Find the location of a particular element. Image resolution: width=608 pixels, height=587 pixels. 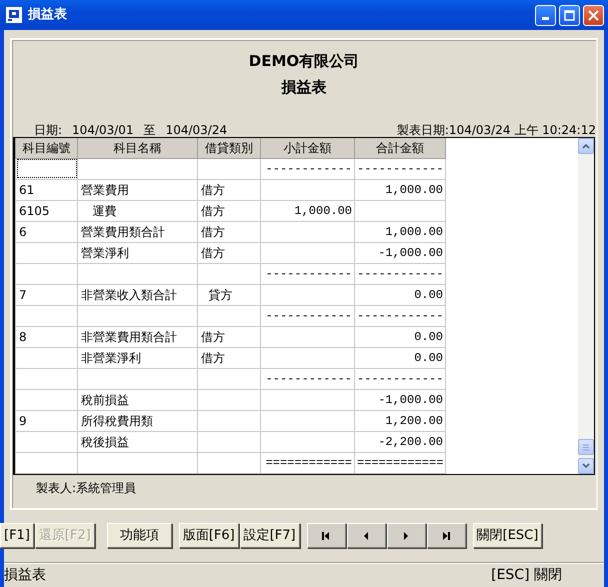

toolbar-button: 功能項 is located at coordinates (139, 535).